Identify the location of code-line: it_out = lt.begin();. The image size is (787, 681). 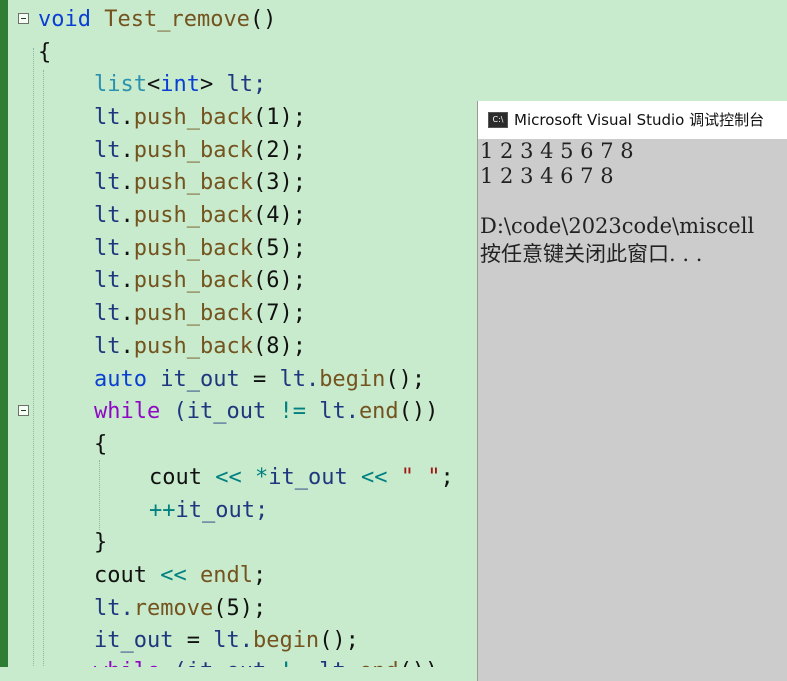
(226, 640).